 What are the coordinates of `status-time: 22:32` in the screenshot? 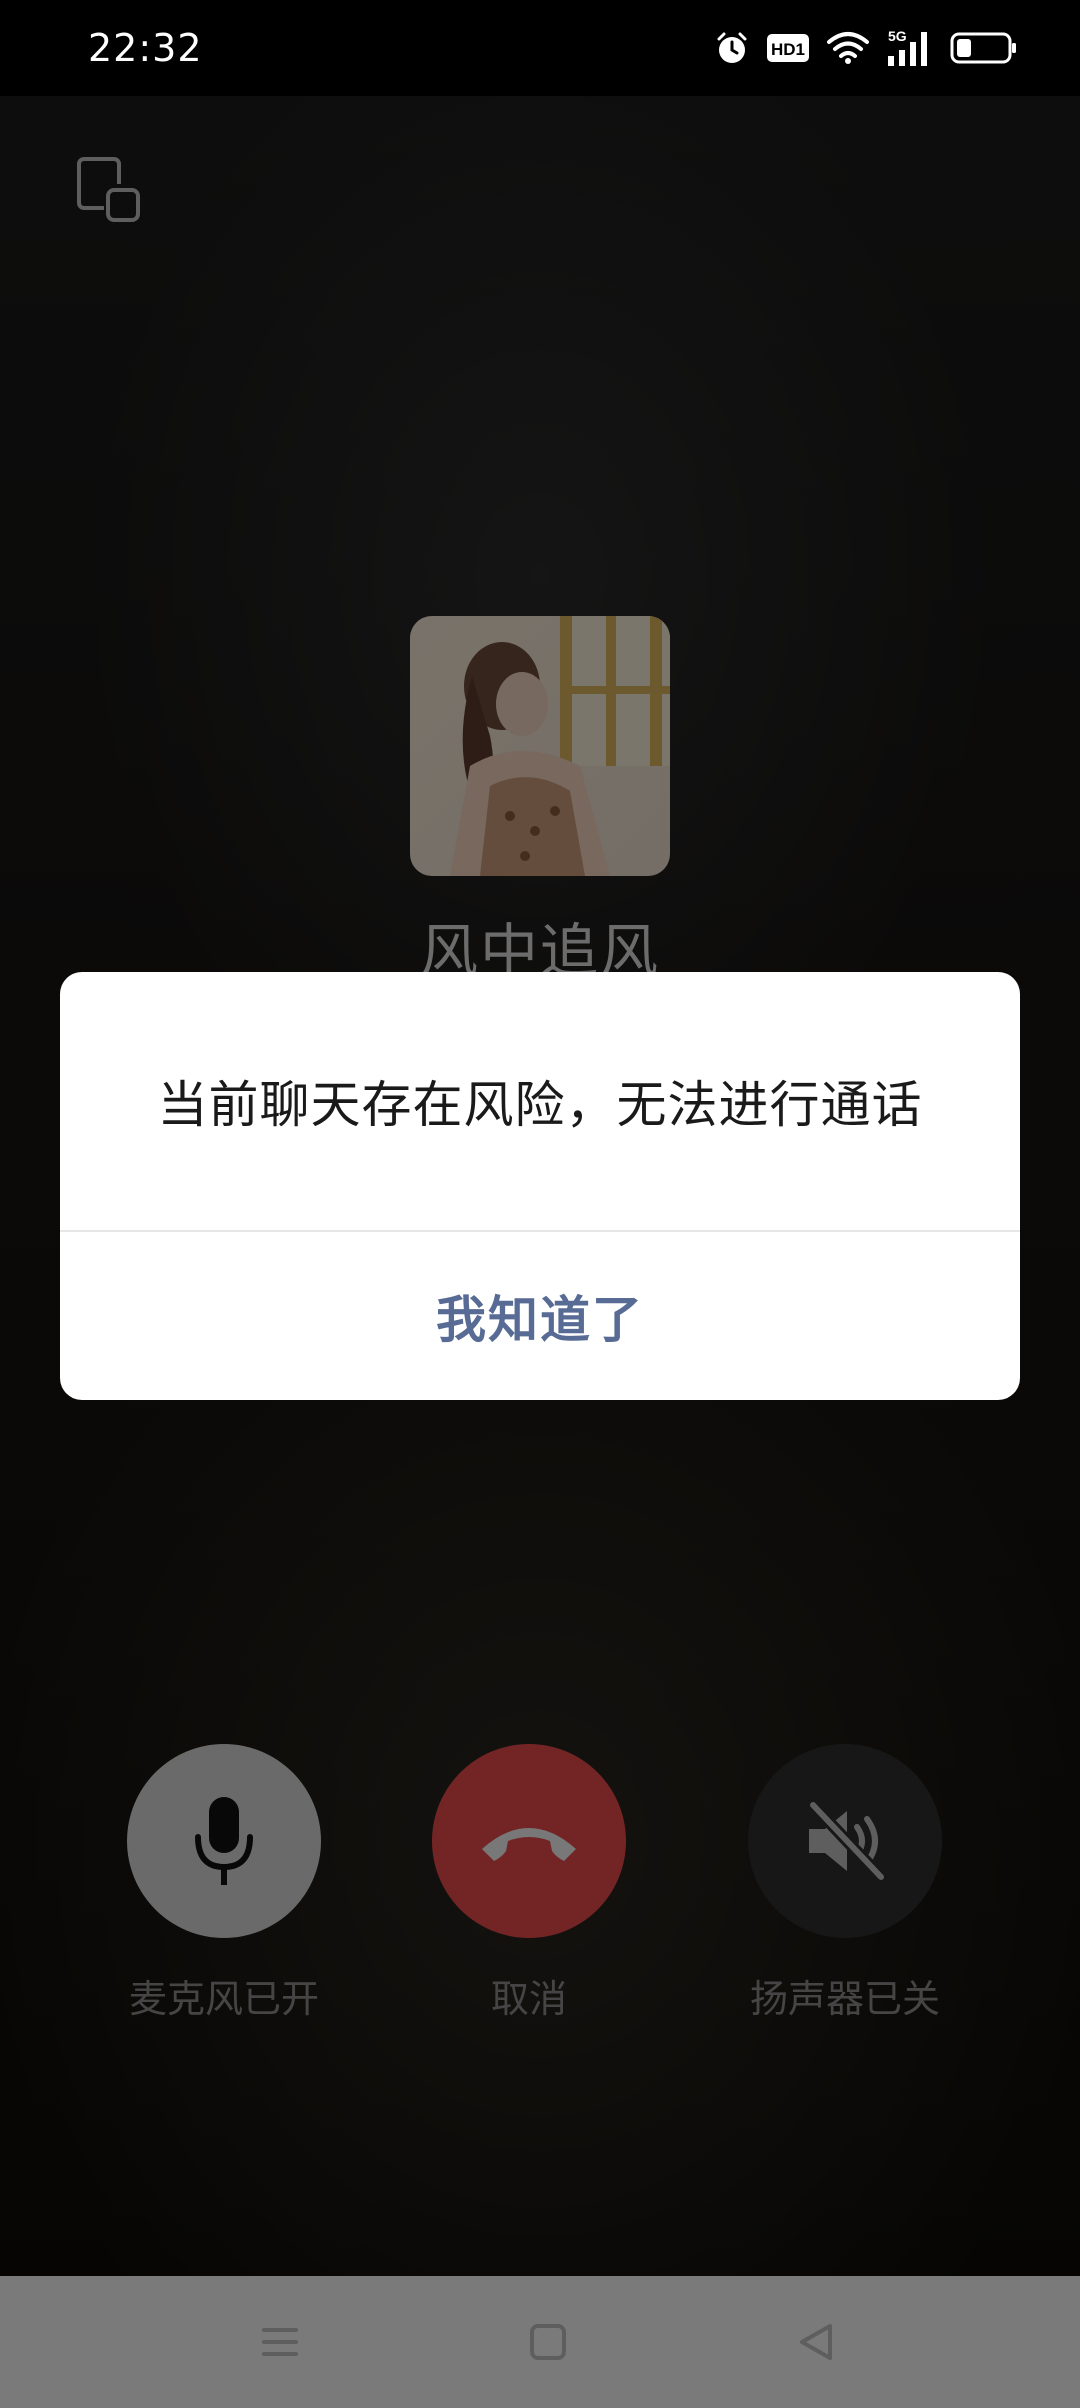 It's located at (145, 48).